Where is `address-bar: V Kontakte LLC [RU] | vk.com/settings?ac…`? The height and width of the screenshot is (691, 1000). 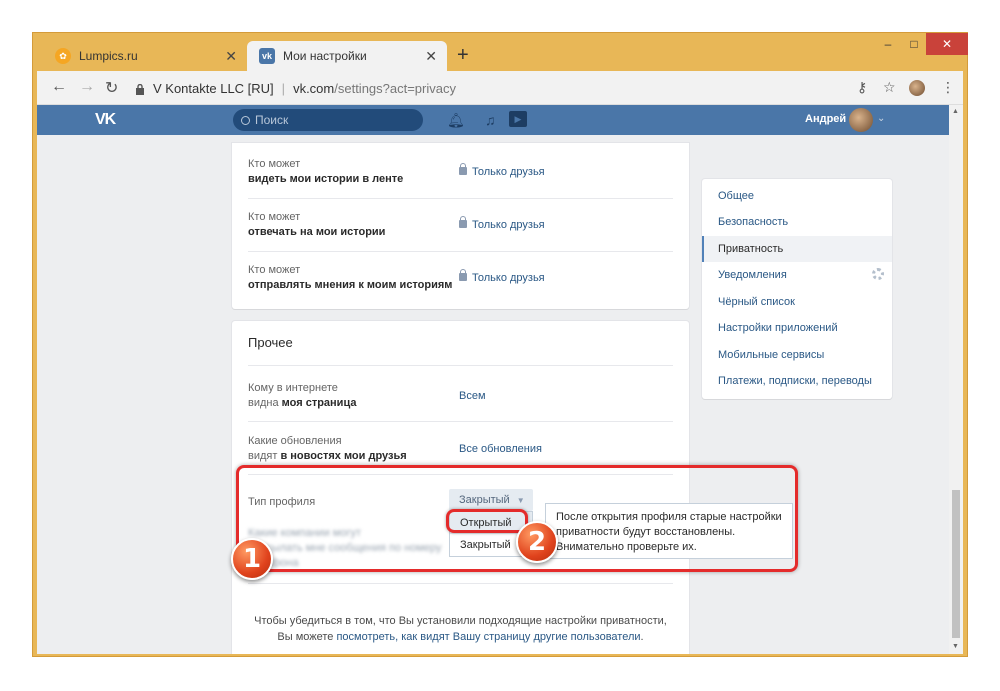
address-bar: V Kontakte LLC [RU] | vk.com/settings?ac… is located at coordinates (505, 88).